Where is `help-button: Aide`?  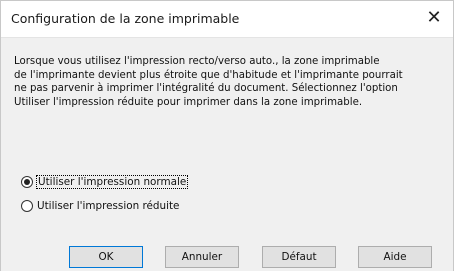 help-button: Aide is located at coordinates (395, 257).